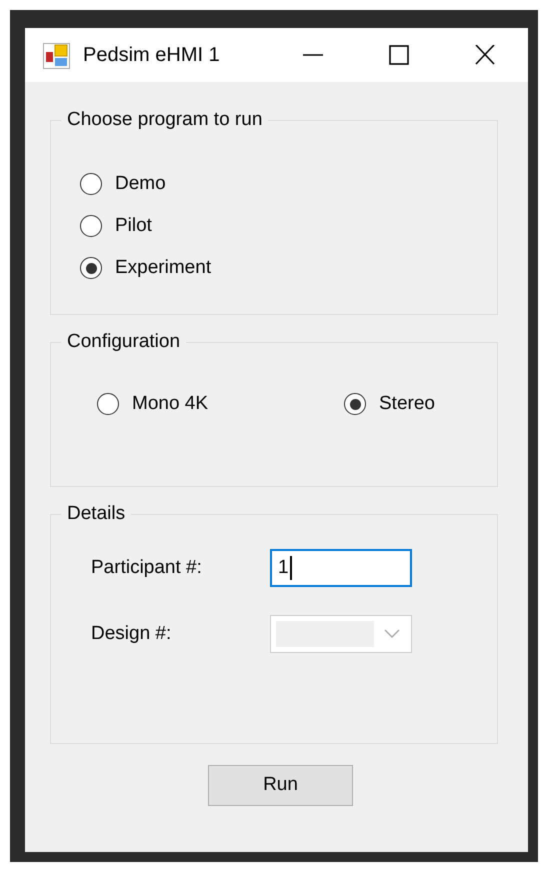 This screenshot has height=870, width=544. What do you see at coordinates (288, 226) in the screenshot?
I see `radio-button: Pilot` at bounding box center [288, 226].